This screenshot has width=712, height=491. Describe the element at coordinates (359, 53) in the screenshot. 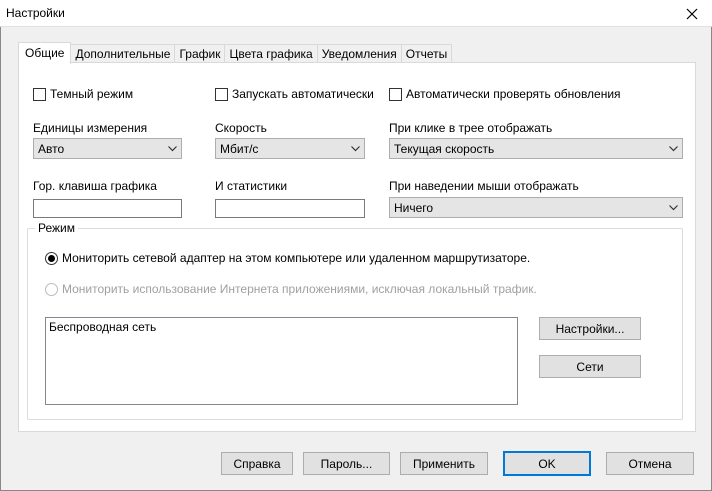

I see `tab-notifications: Уведомления` at that location.